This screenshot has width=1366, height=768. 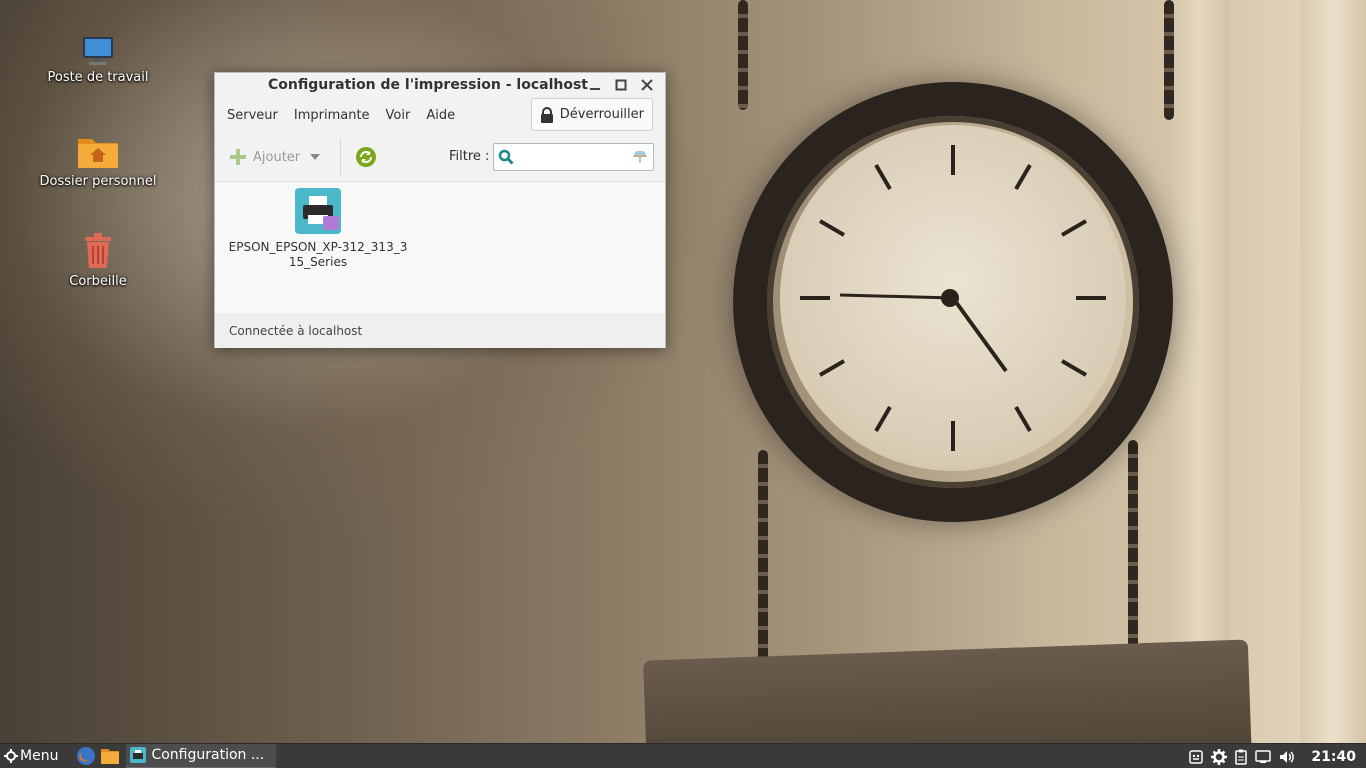 What do you see at coordinates (110, 756) in the screenshot?
I see `folder-icon` at bounding box center [110, 756].